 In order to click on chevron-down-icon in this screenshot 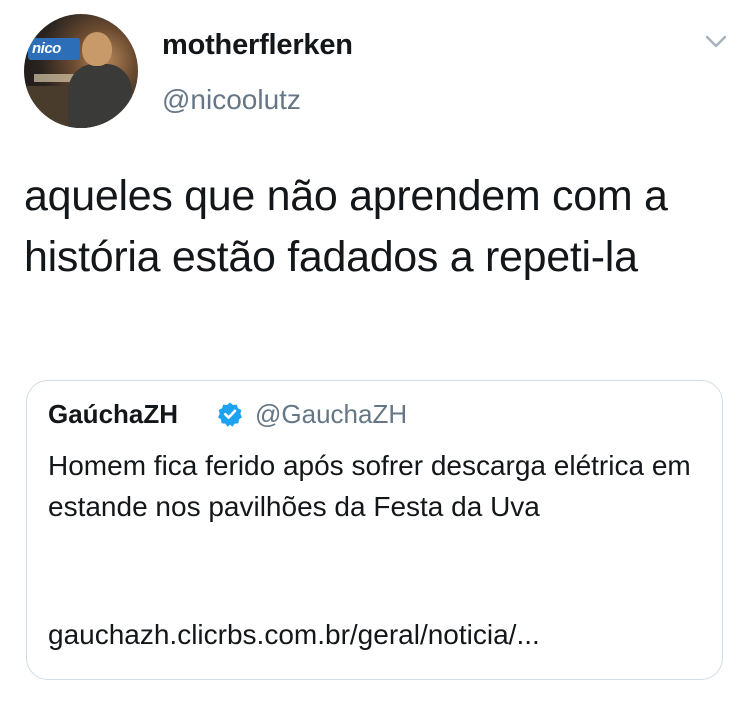, I will do `click(716, 42)`.